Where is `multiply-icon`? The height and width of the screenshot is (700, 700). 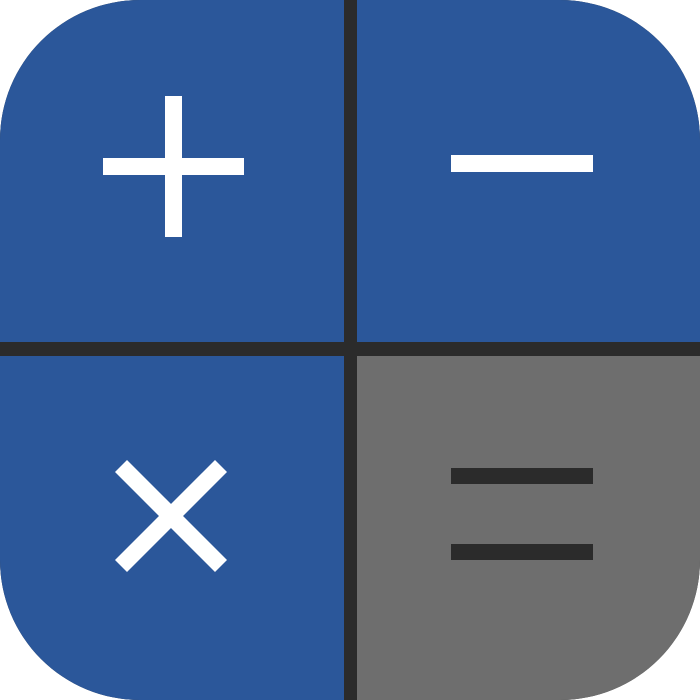 multiply-icon is located at coordinates (171, 516).